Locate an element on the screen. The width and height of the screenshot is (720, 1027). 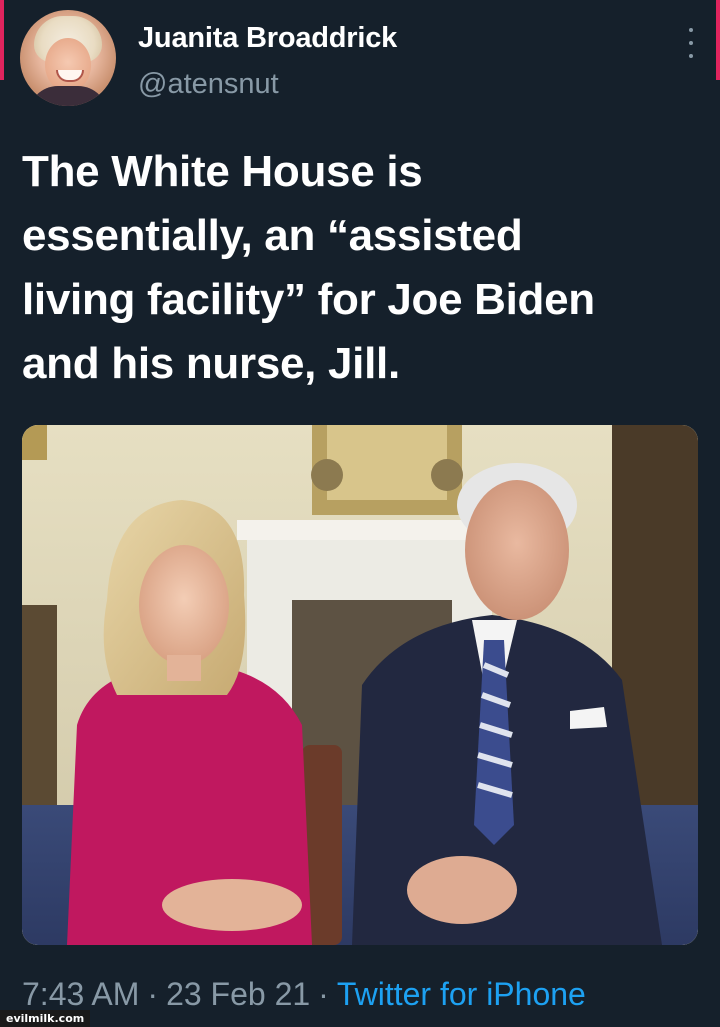
tweet-header: Juanita Broaddrick @atensnut is located at coordinates (360, 60).